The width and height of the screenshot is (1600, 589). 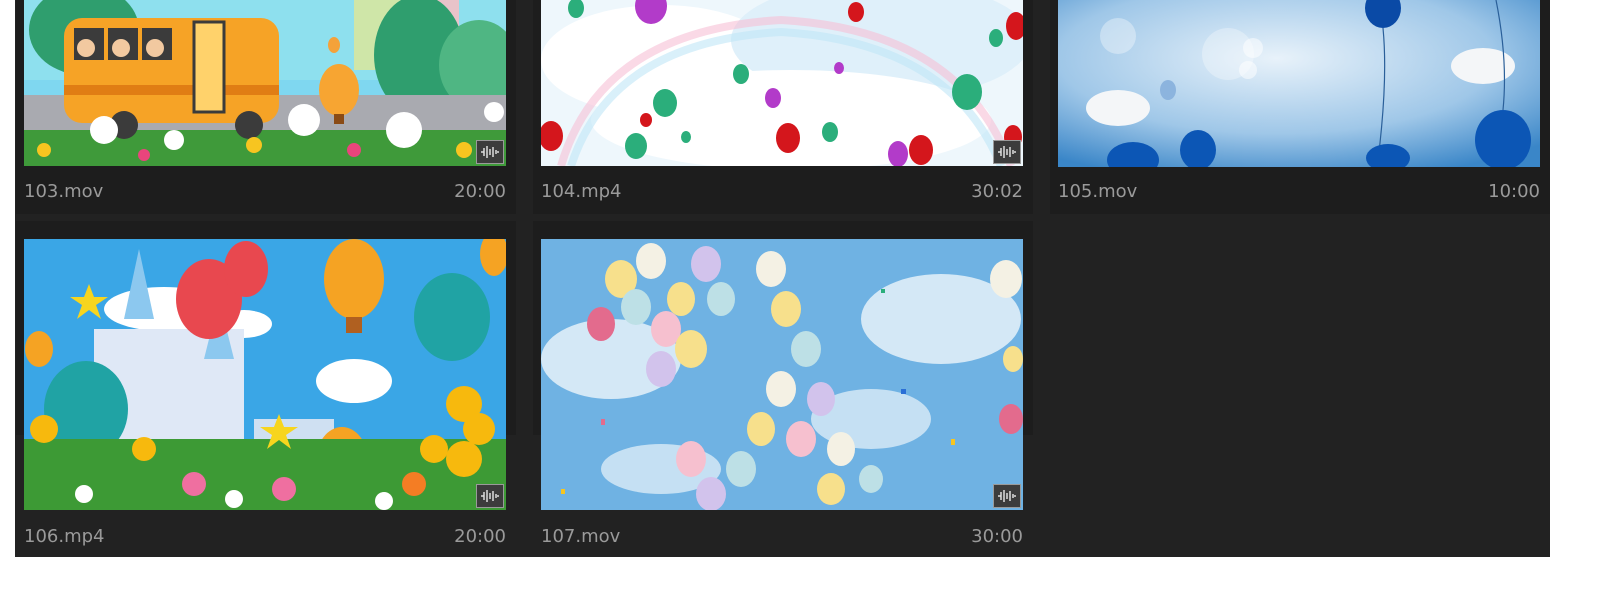 What do you see at coordinates (581, 191) in the screenshot?
I see `clip-filename: 104.mp4` at bounding box center [581, 191].